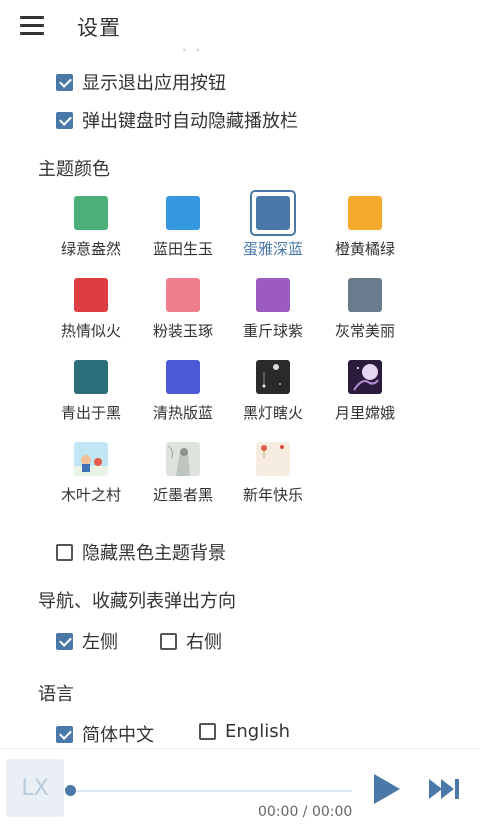  I want to click on theme-item: 灰常美丽, so click(363, 312).